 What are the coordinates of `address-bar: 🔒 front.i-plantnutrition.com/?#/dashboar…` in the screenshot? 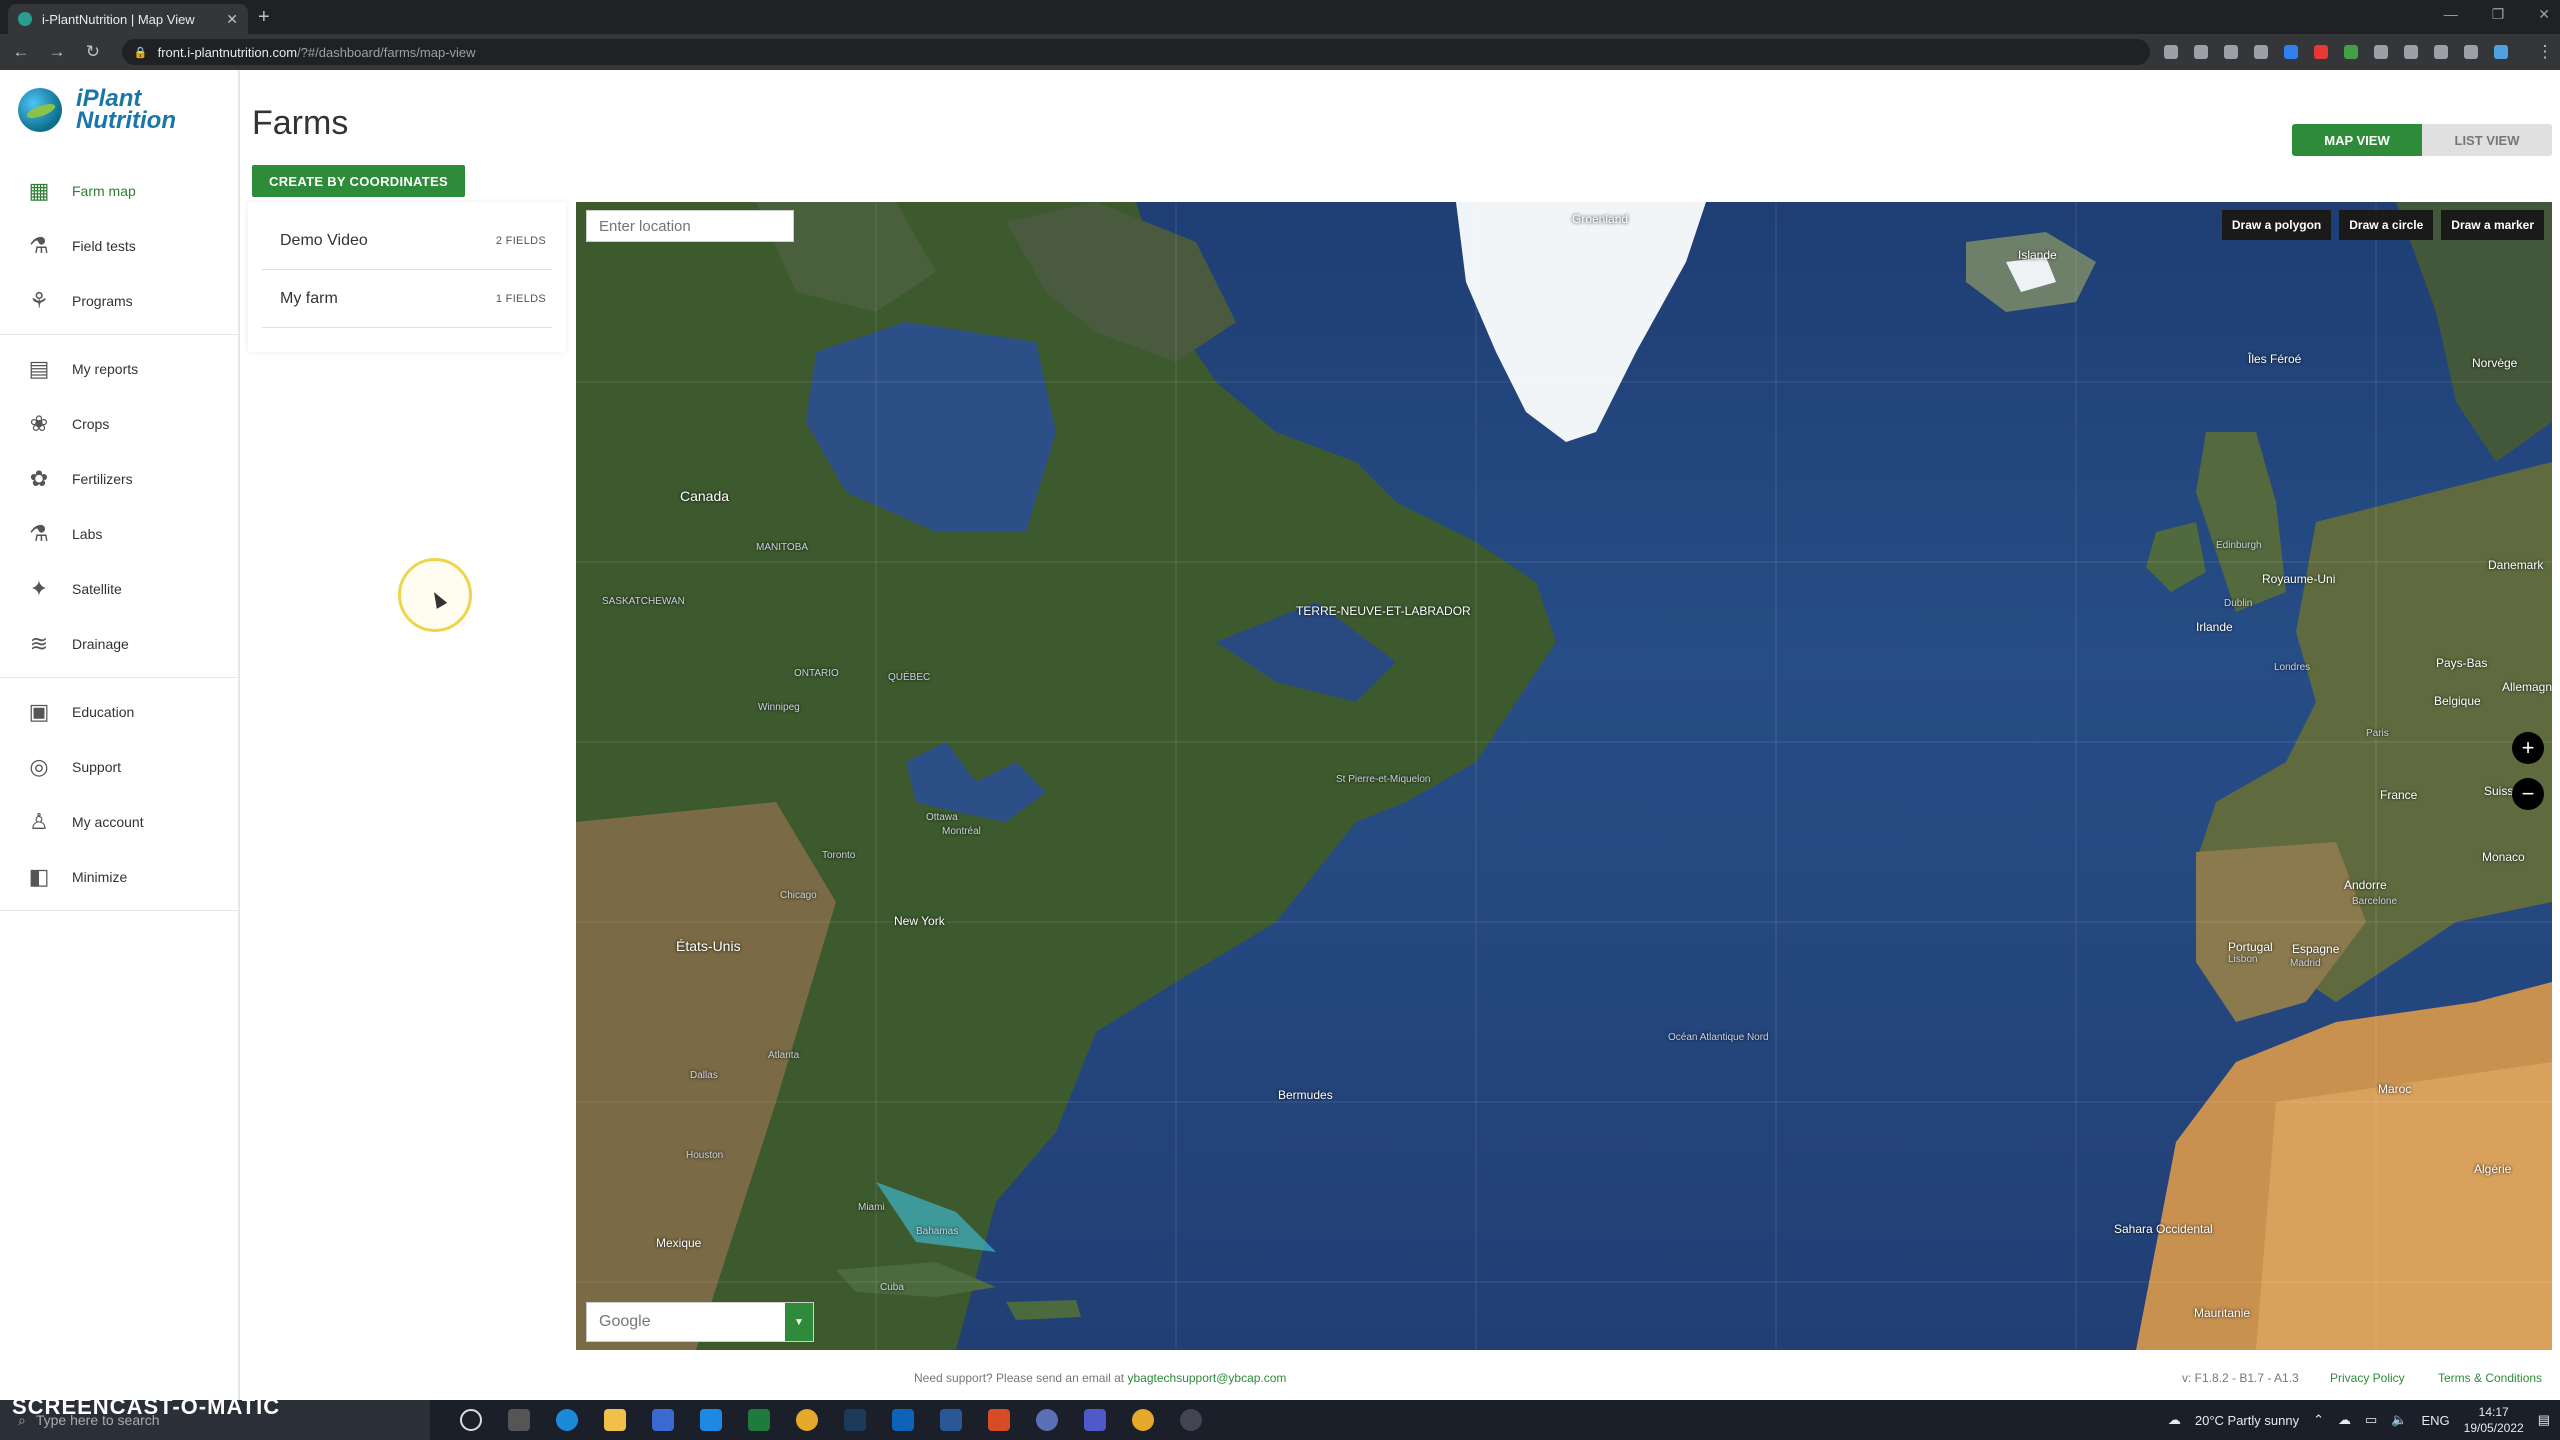 It's located at (1135, 52).